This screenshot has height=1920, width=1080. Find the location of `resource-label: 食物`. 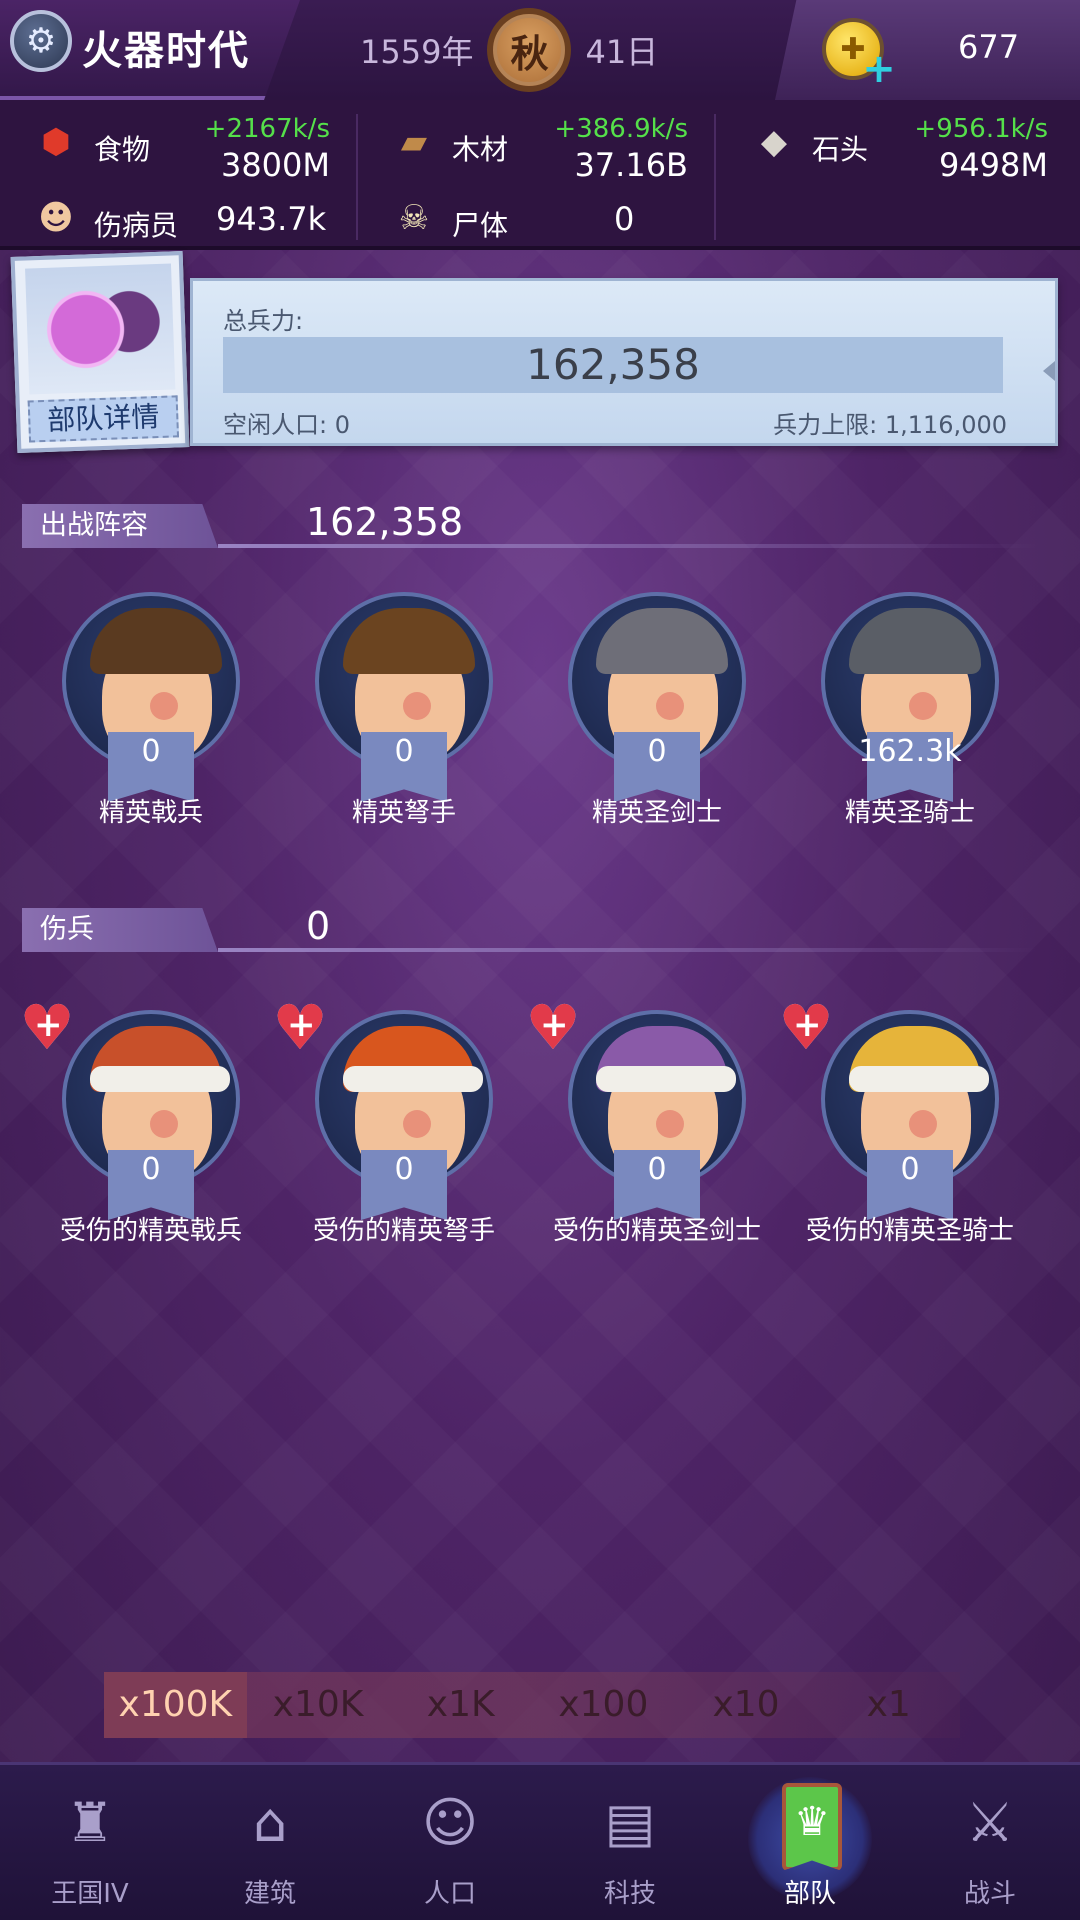

resource-label: 食物 is located at coordinates (122, 149).